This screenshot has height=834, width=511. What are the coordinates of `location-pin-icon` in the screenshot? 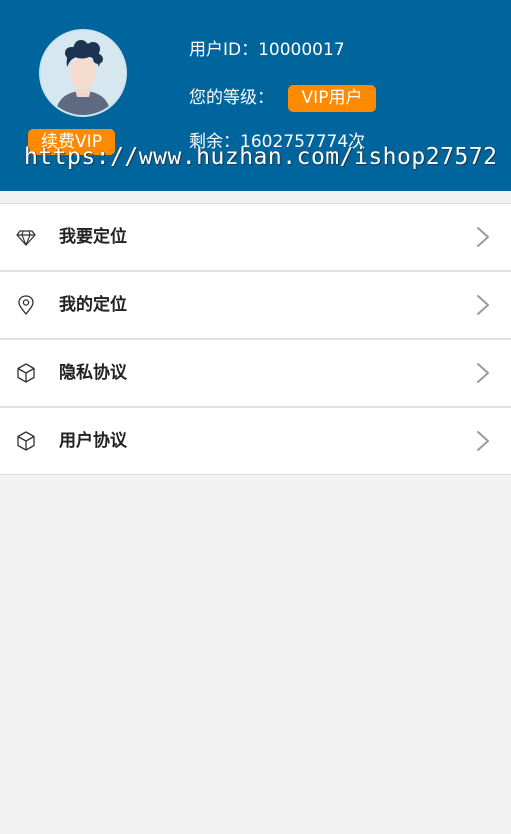 It's located at (26, 305).